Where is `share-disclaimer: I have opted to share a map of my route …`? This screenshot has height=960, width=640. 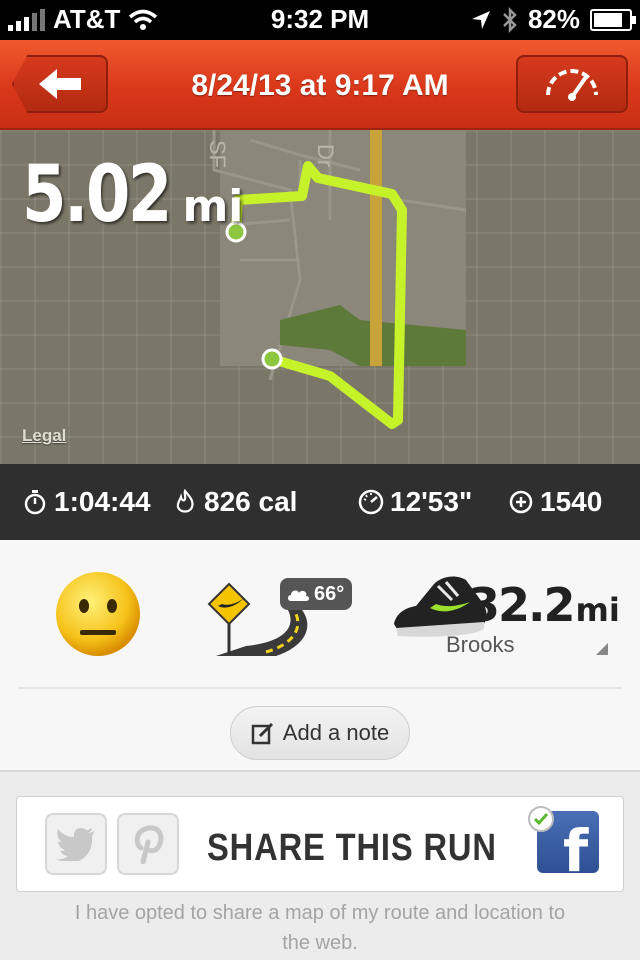
share-disclaimer: I have opted to share a map of my route … is located at coordinates (320, 928).